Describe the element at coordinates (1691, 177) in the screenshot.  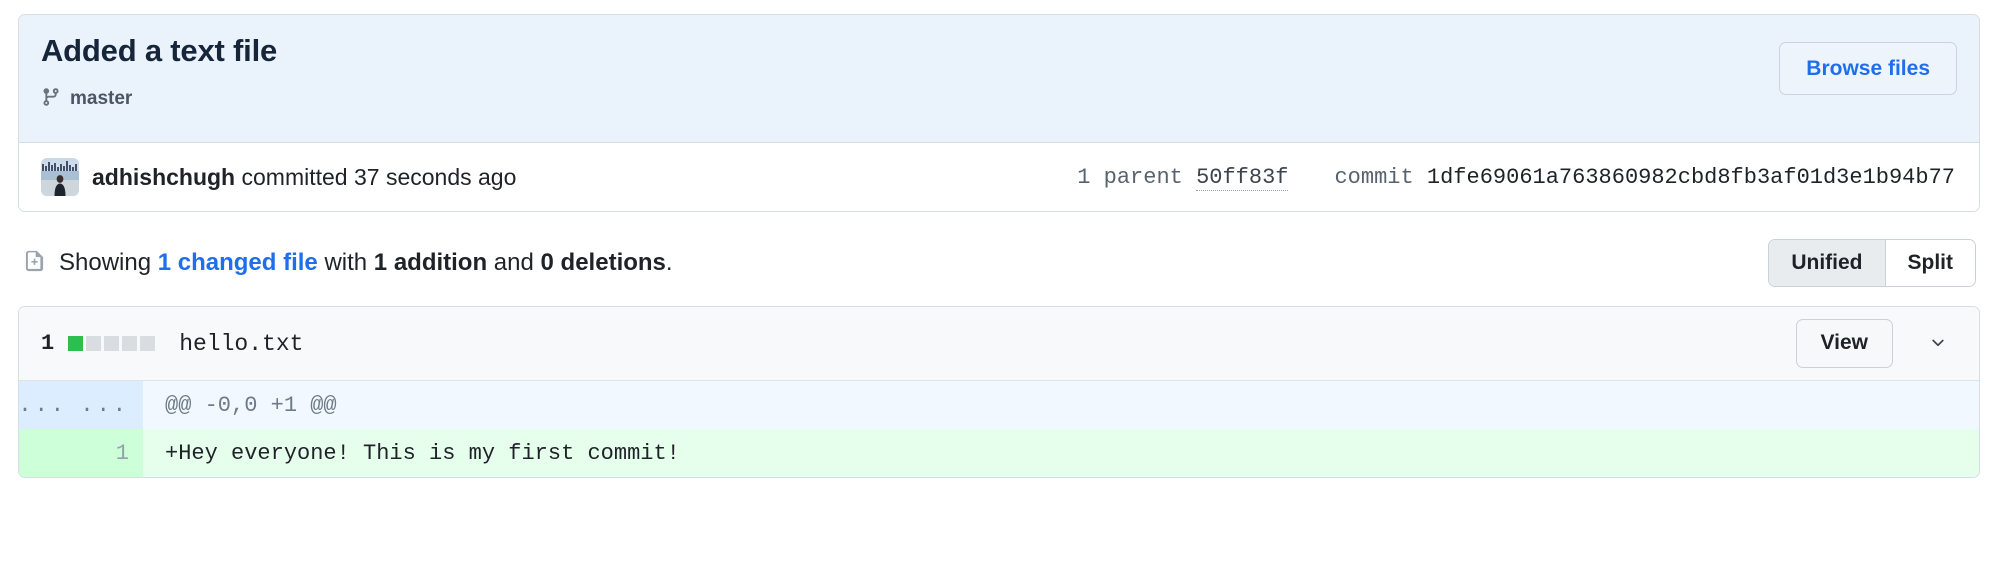
I see `commit-sha: 1dfe69061a763860982cbd8fb3af01d3e1b94b77` at that location.